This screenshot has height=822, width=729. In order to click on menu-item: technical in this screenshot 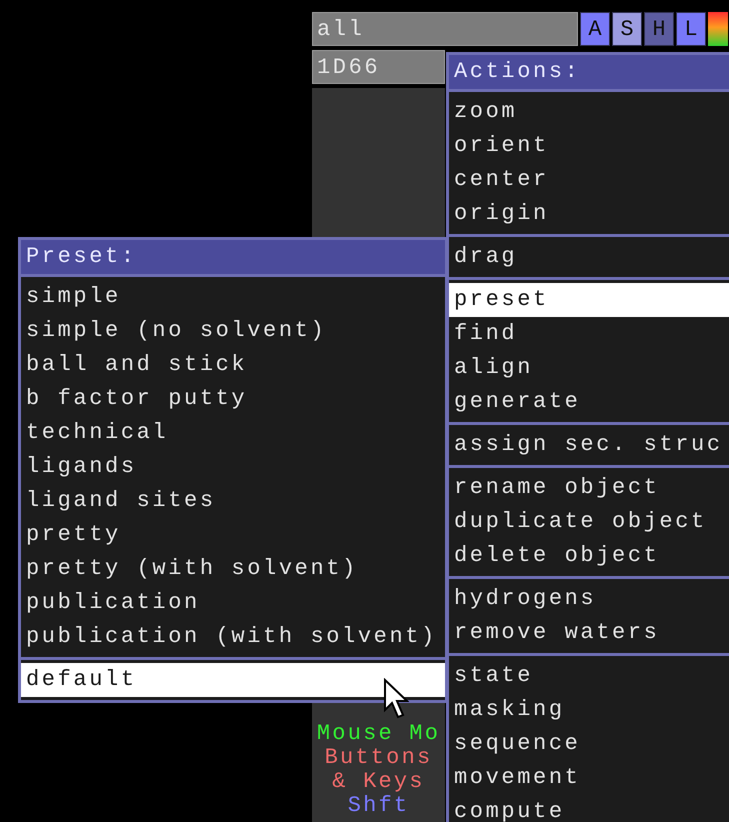, I will do `click(233, 433)`.